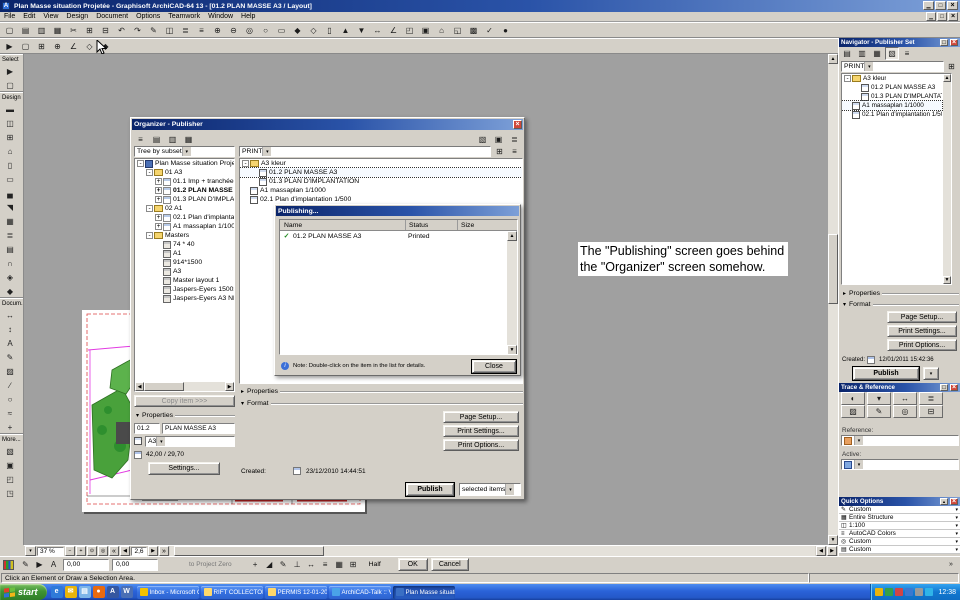 Image resolution: width=960 pixels, height=600 pixels. I want to click on pan-icon: ⊙, so click(92, 551).